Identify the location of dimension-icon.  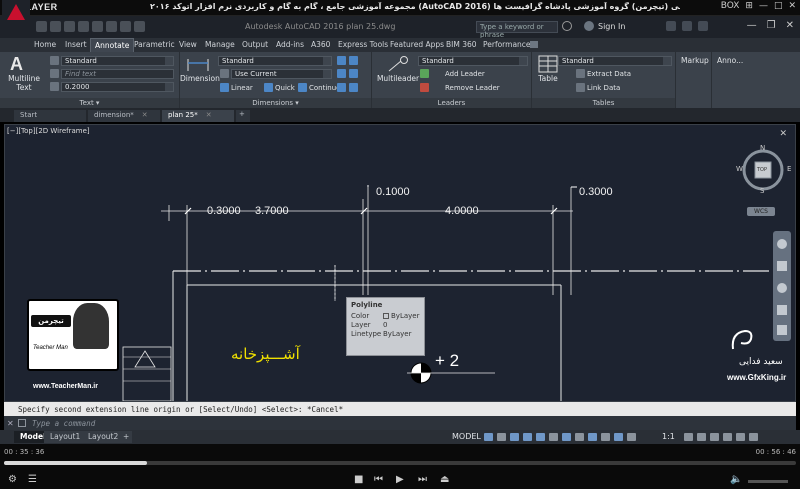
(198, 64).